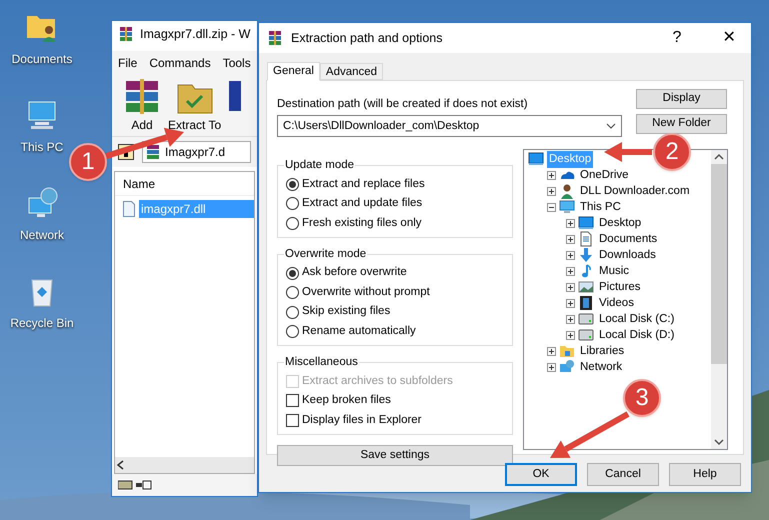 The height and width of the screenshot is (520, 769). What do you see at coordinates (620, 287) in the screenshot?
I see `tree-item: Pictures` at bounding box center [620, 287].